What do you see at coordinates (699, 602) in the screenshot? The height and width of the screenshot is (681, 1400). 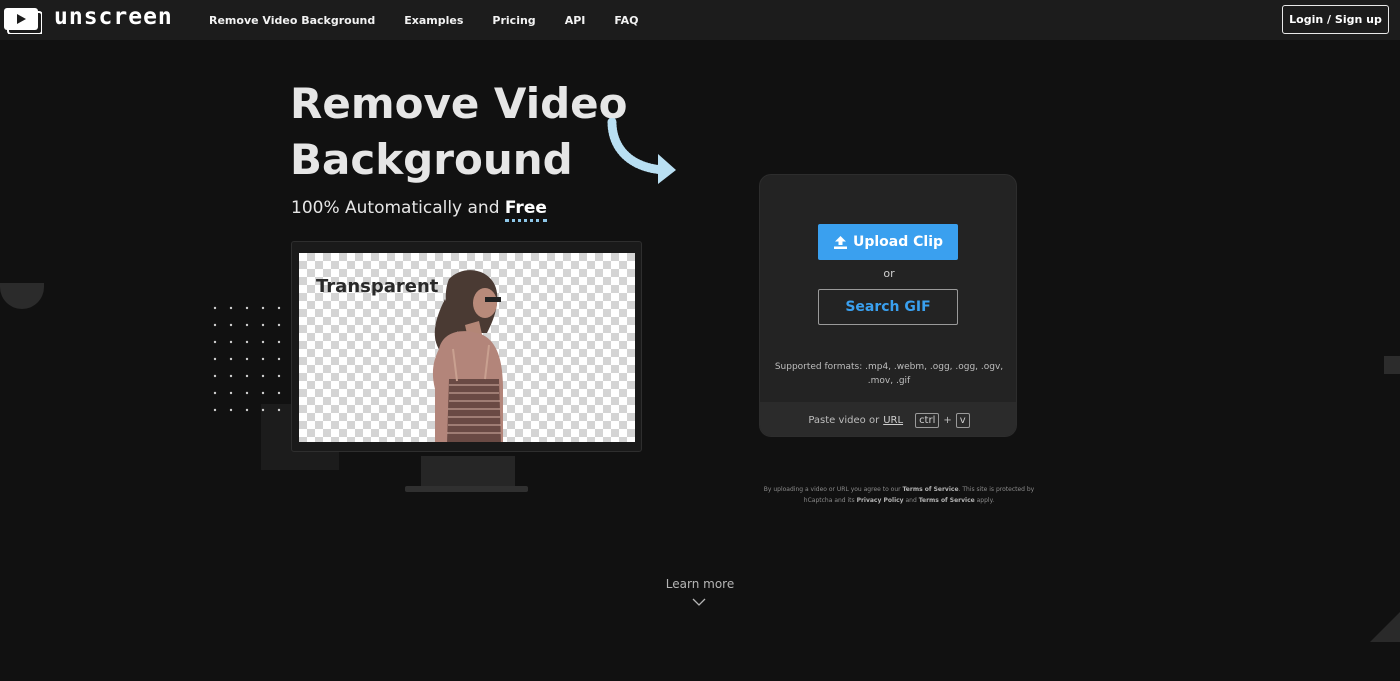 I see `chevron-down-icon` at bounding box center [699, 602].